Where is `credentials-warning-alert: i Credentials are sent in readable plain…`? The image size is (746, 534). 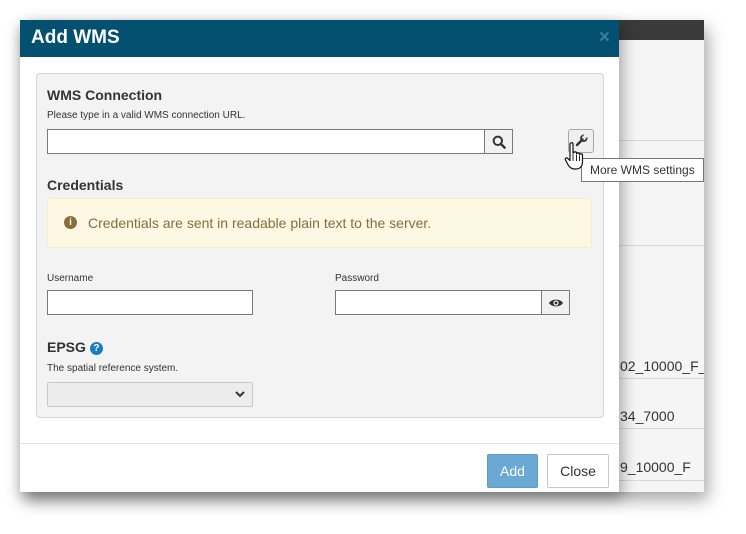 credentials-warning-alert: i Credentials are sent in readable plain… is located at coordinates (319, 223).